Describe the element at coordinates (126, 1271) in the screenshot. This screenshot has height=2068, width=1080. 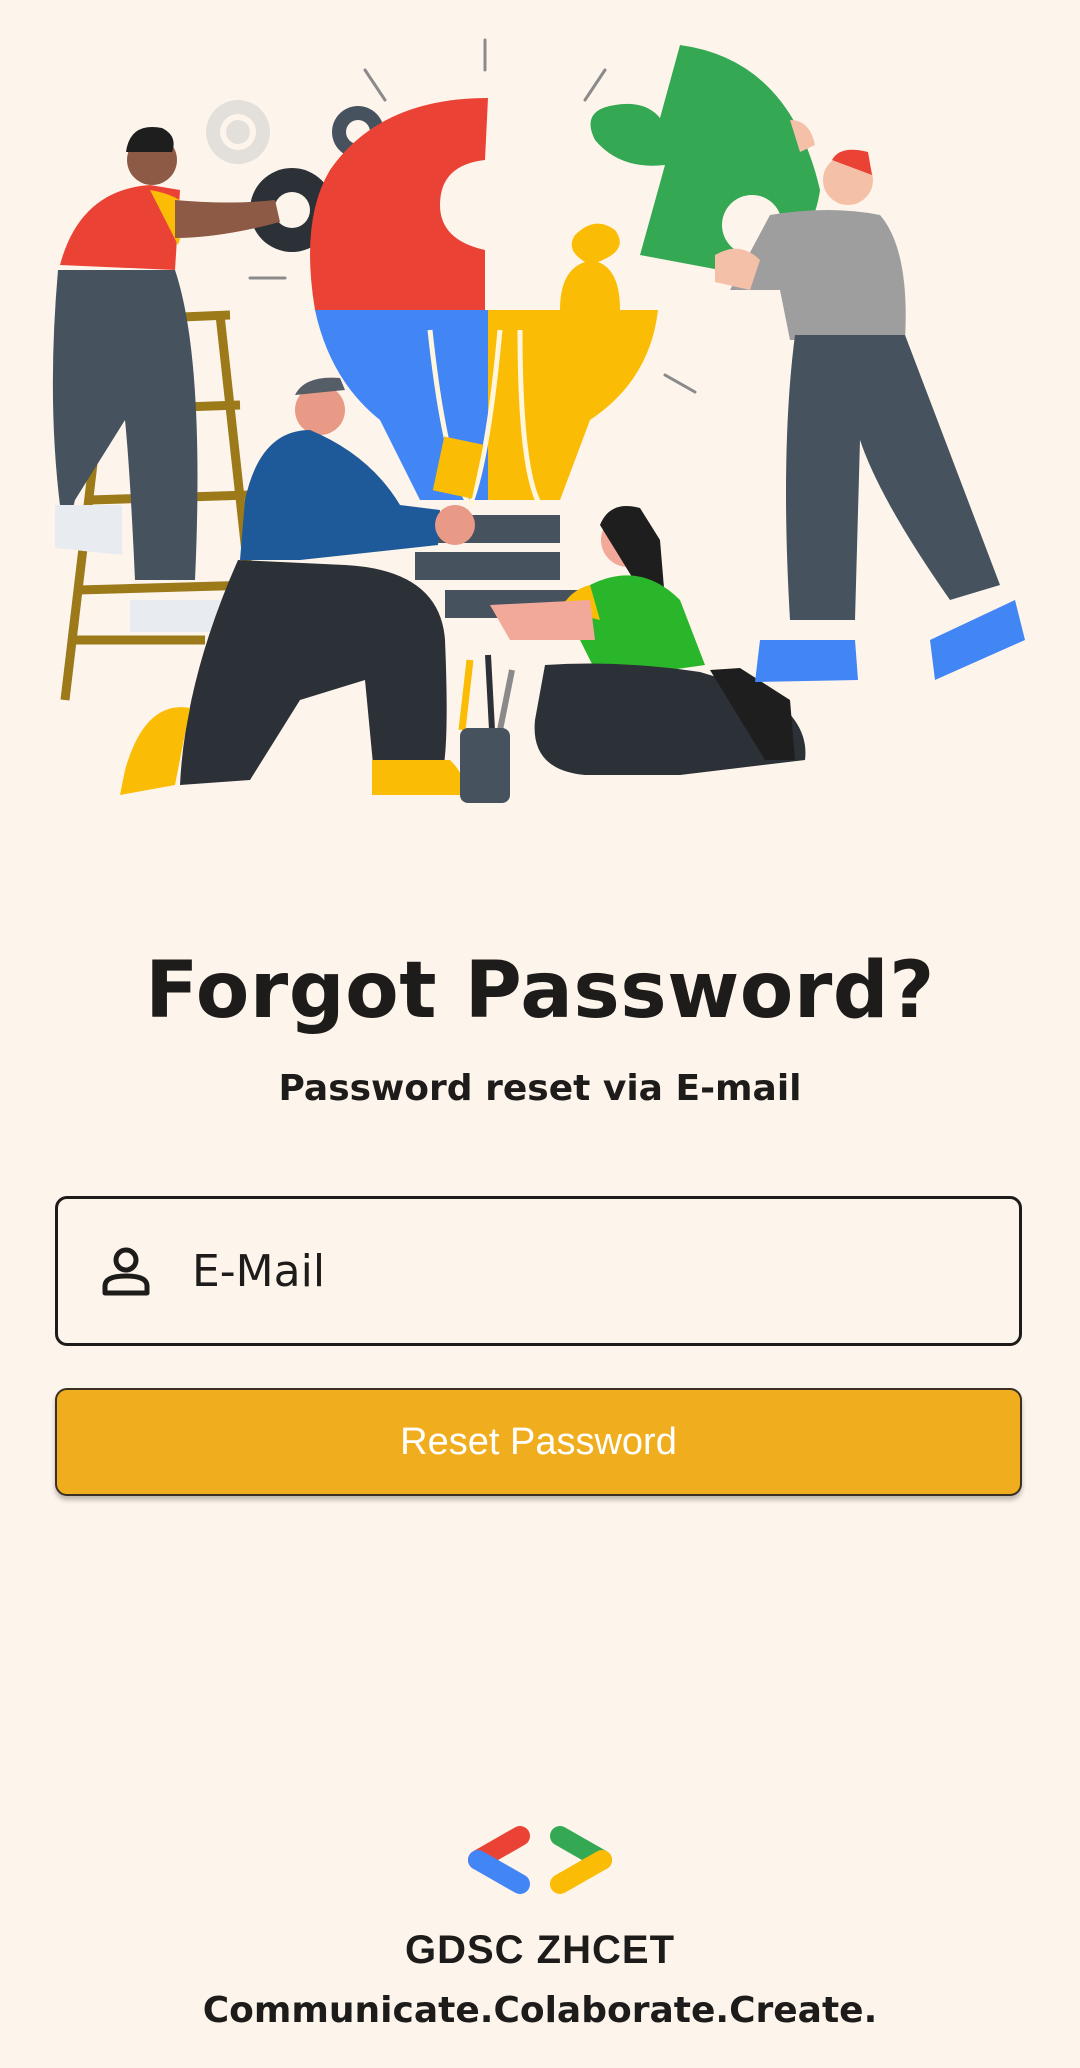
I see `person-icon` at that location.